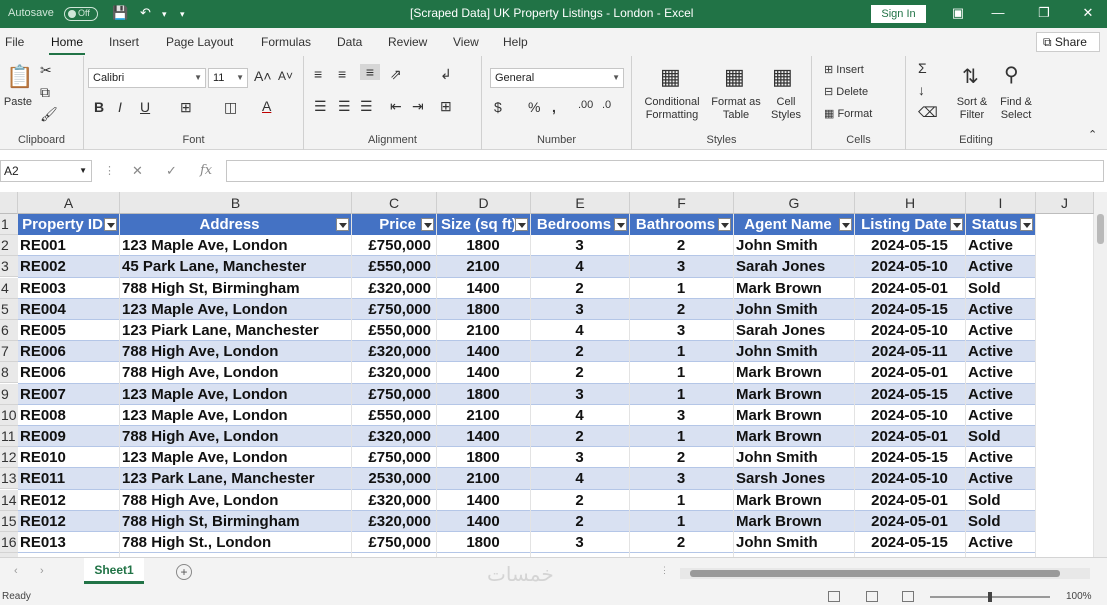 The width and height of the screenshot is (1107, 605). I want to click on column-header-h: H, so click(910, 203).